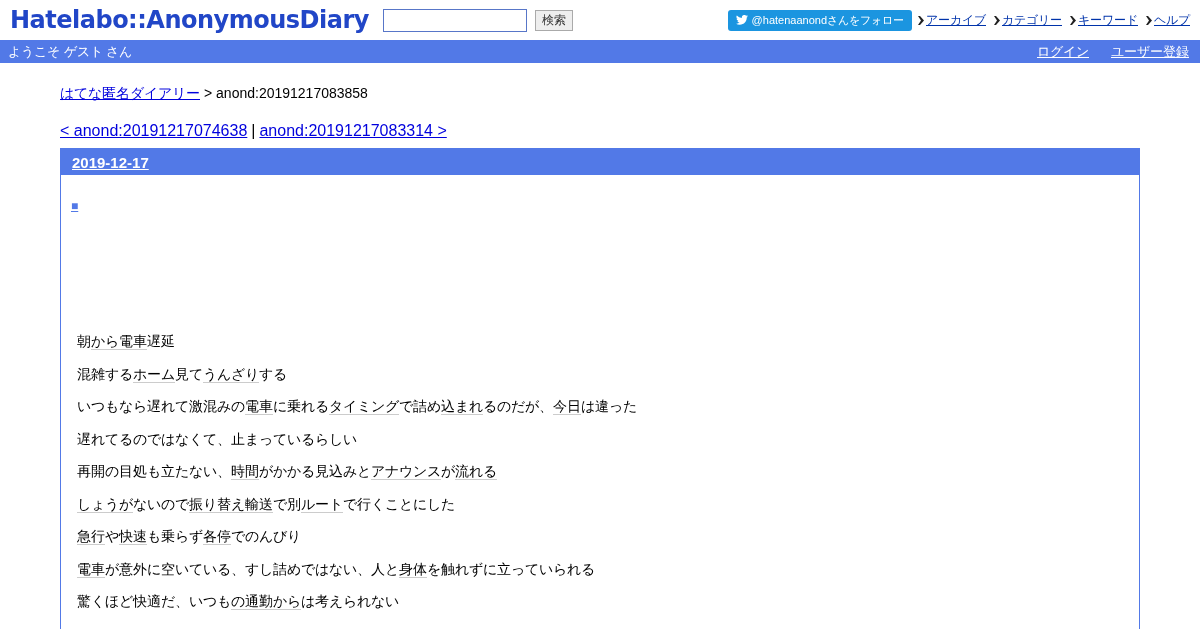 This screenshot has width=1200, height=630. What do you see at coordinates (231, 374) in the screenshot?
I see `keyword-link: うんざり` at bounding box center [231, 374].